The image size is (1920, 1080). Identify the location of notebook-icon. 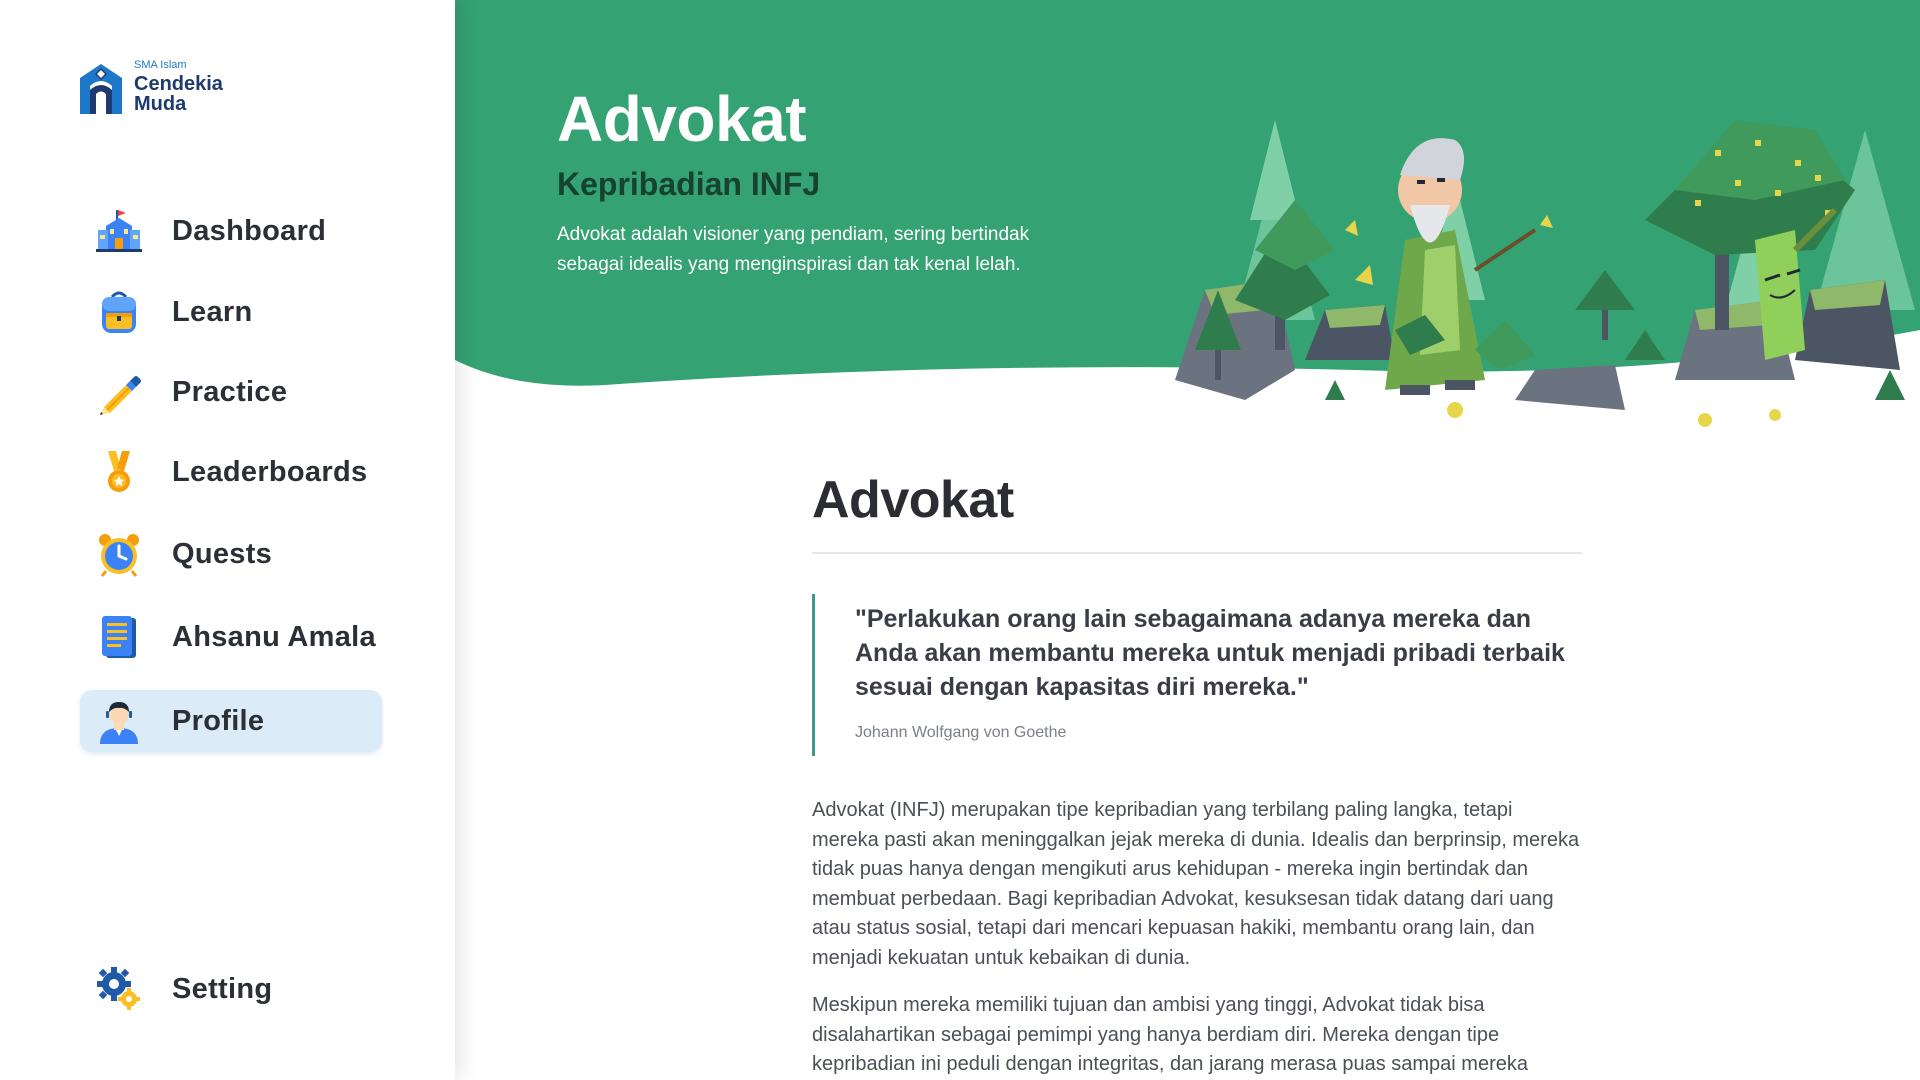
(119, 637).